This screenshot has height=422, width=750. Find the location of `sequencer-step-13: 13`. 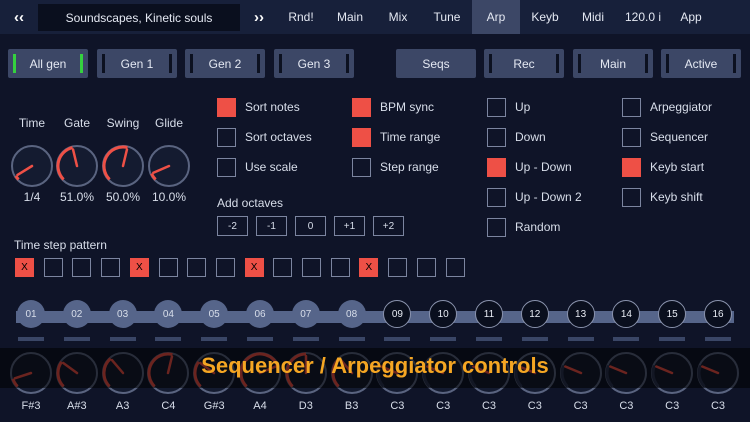

sequencer-step-13: 13 is located at coordinates (580, 314).